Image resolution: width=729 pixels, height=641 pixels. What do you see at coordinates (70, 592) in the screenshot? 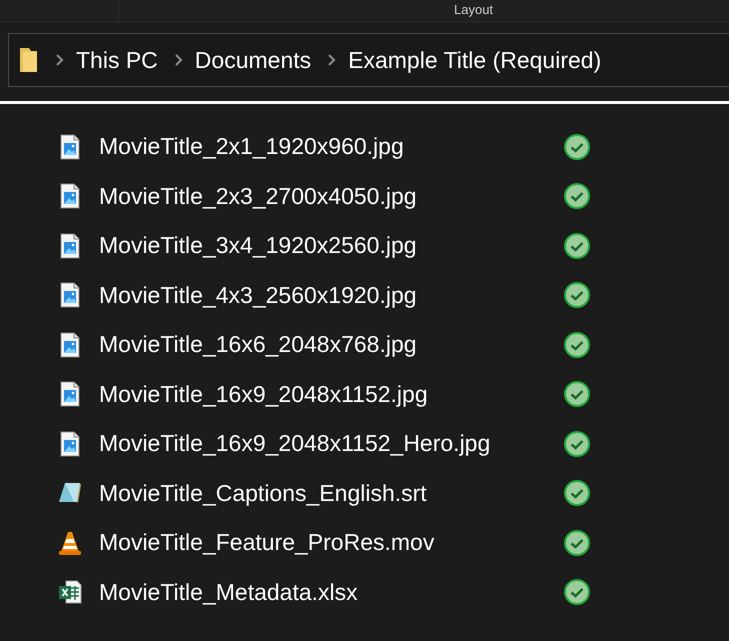
I see `spreadsheet-icon` at bounding box center [70, 592].